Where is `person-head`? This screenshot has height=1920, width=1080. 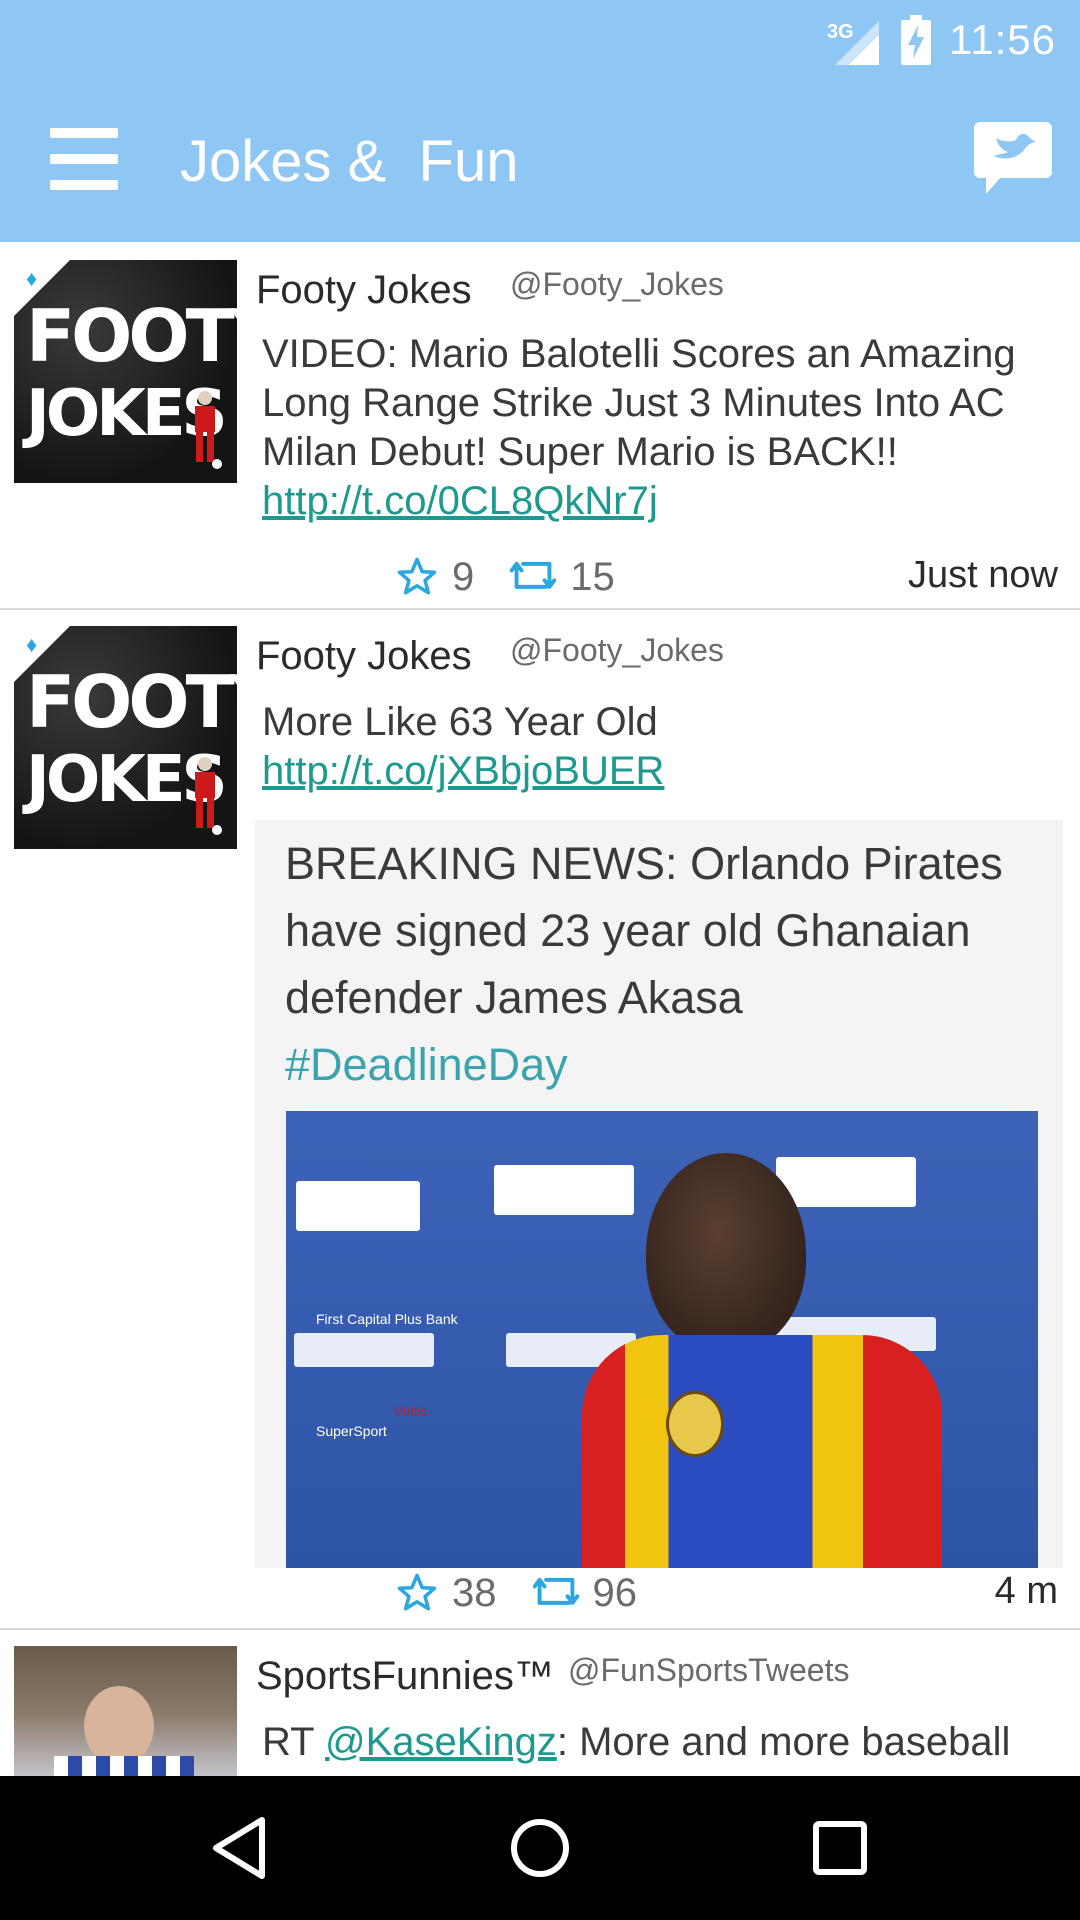
person-head is located at coordinates (726, 1253).